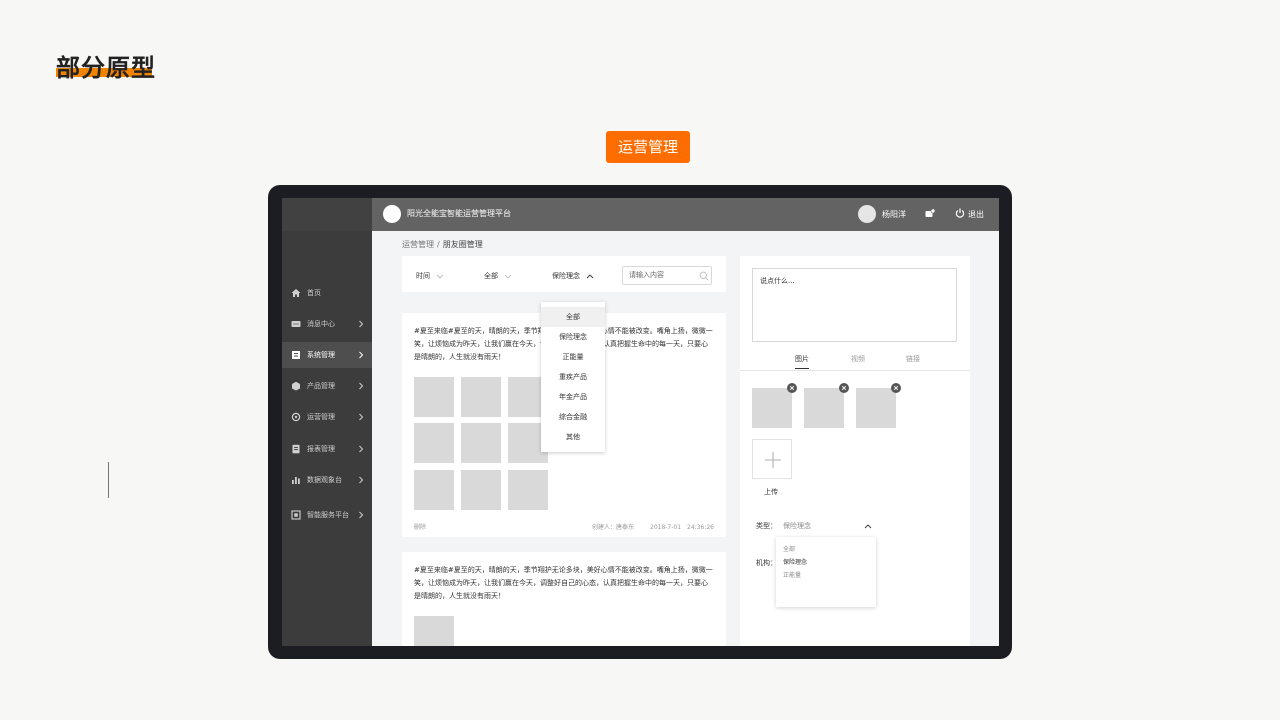 Image resolution: width=1280 pixels, height=720 pixels. Describe the element at coordinates (491, 276) in the screenshot. I see `scope-filter-label: 全部` at that location.